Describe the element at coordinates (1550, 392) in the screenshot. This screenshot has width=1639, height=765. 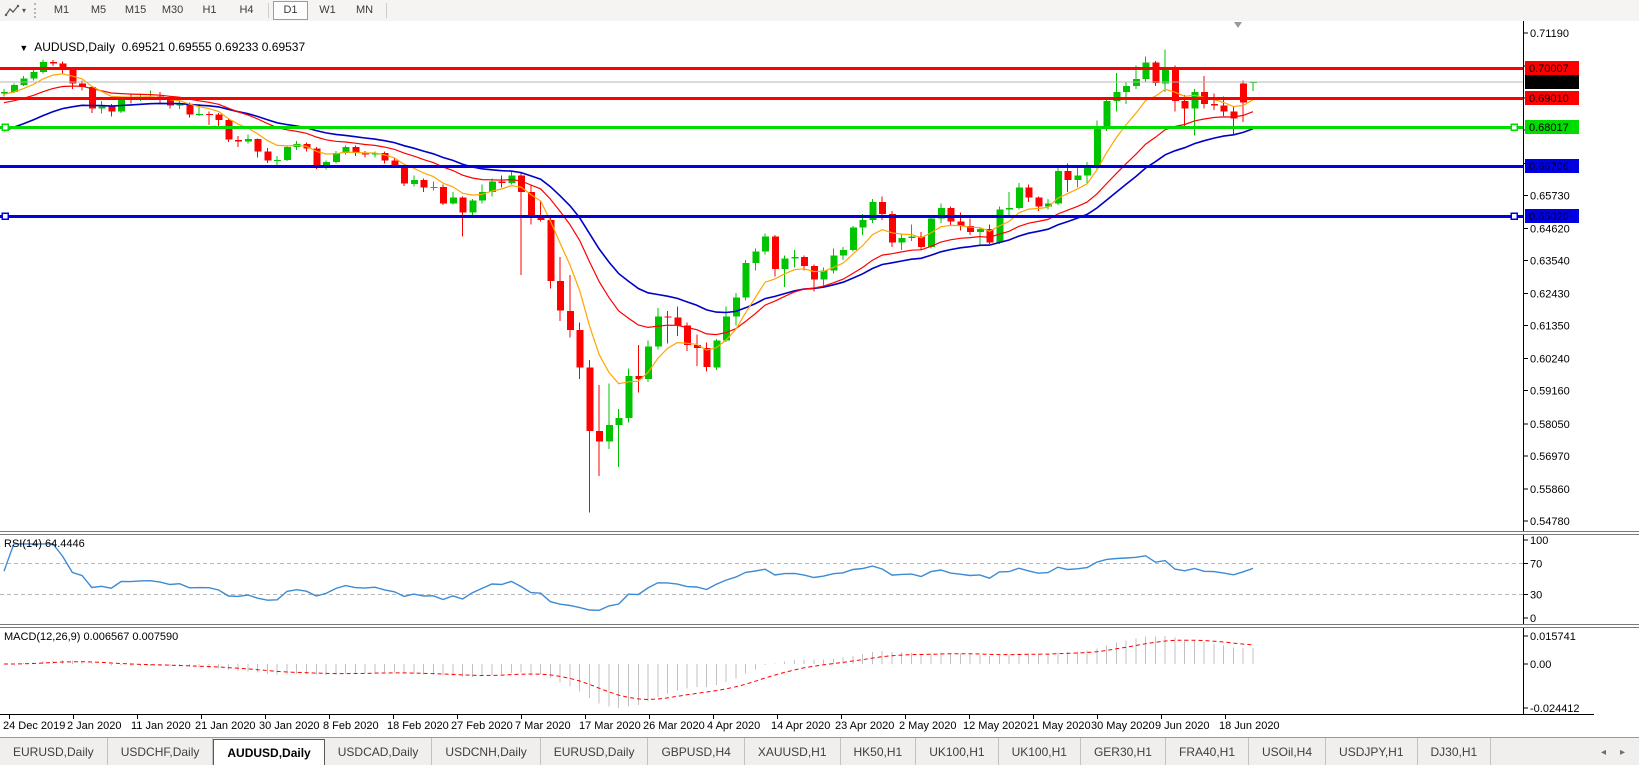
I see `svg-text: 0.59160` at that location.